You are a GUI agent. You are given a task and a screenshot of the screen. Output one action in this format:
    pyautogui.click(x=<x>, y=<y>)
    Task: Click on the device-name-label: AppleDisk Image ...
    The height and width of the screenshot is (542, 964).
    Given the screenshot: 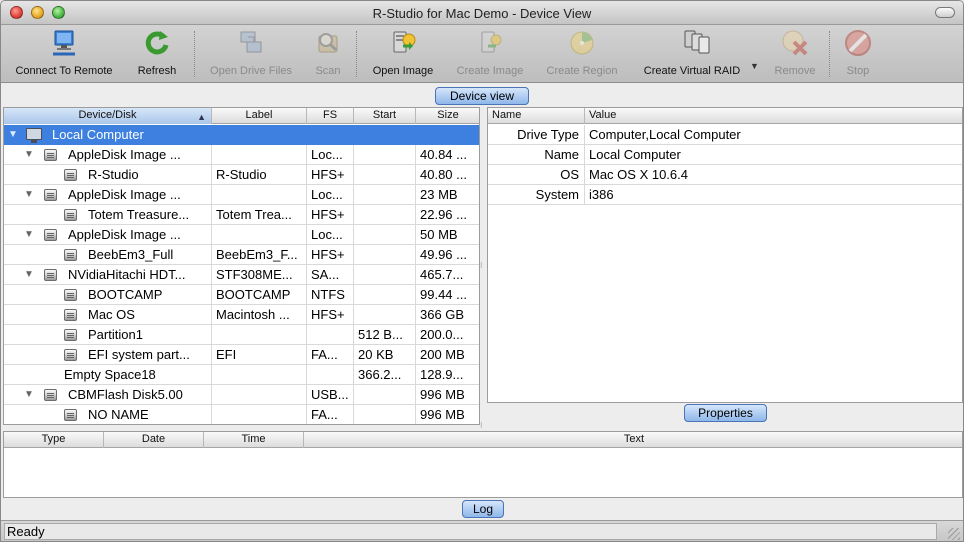 What is the action you would take?
    pyautogui.click(x=124, y=194)
    